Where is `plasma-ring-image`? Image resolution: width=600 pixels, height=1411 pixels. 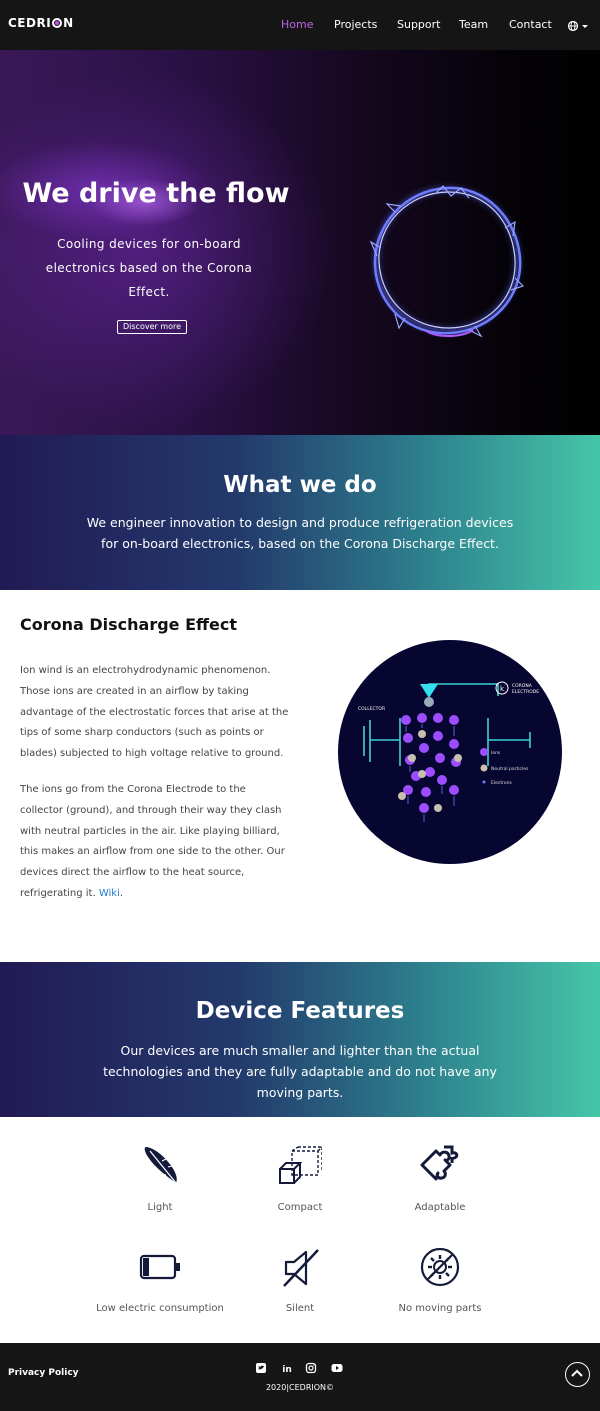 plasma-ring-image is located at coordinates (447, 260).